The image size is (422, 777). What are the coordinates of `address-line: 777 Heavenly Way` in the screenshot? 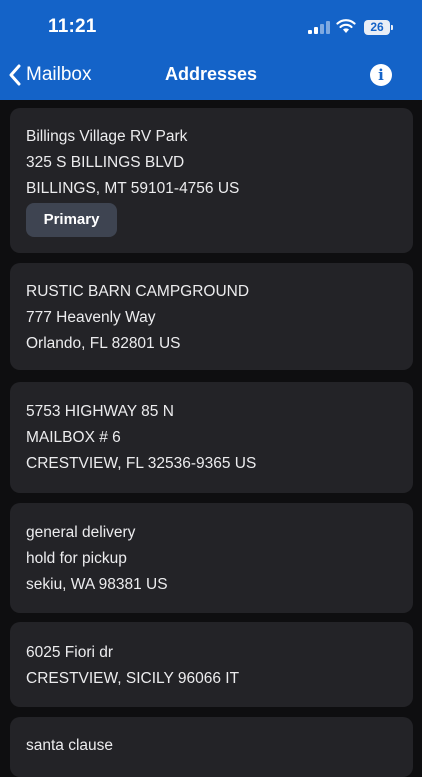 It's located at (91, 317).